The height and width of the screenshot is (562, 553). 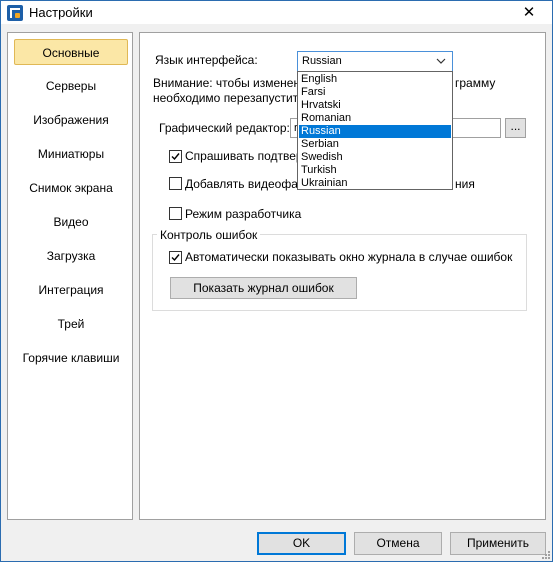 I want to click on confirm-checkbox-label: Спрашивать подтверж, so click(x=248, y=156).